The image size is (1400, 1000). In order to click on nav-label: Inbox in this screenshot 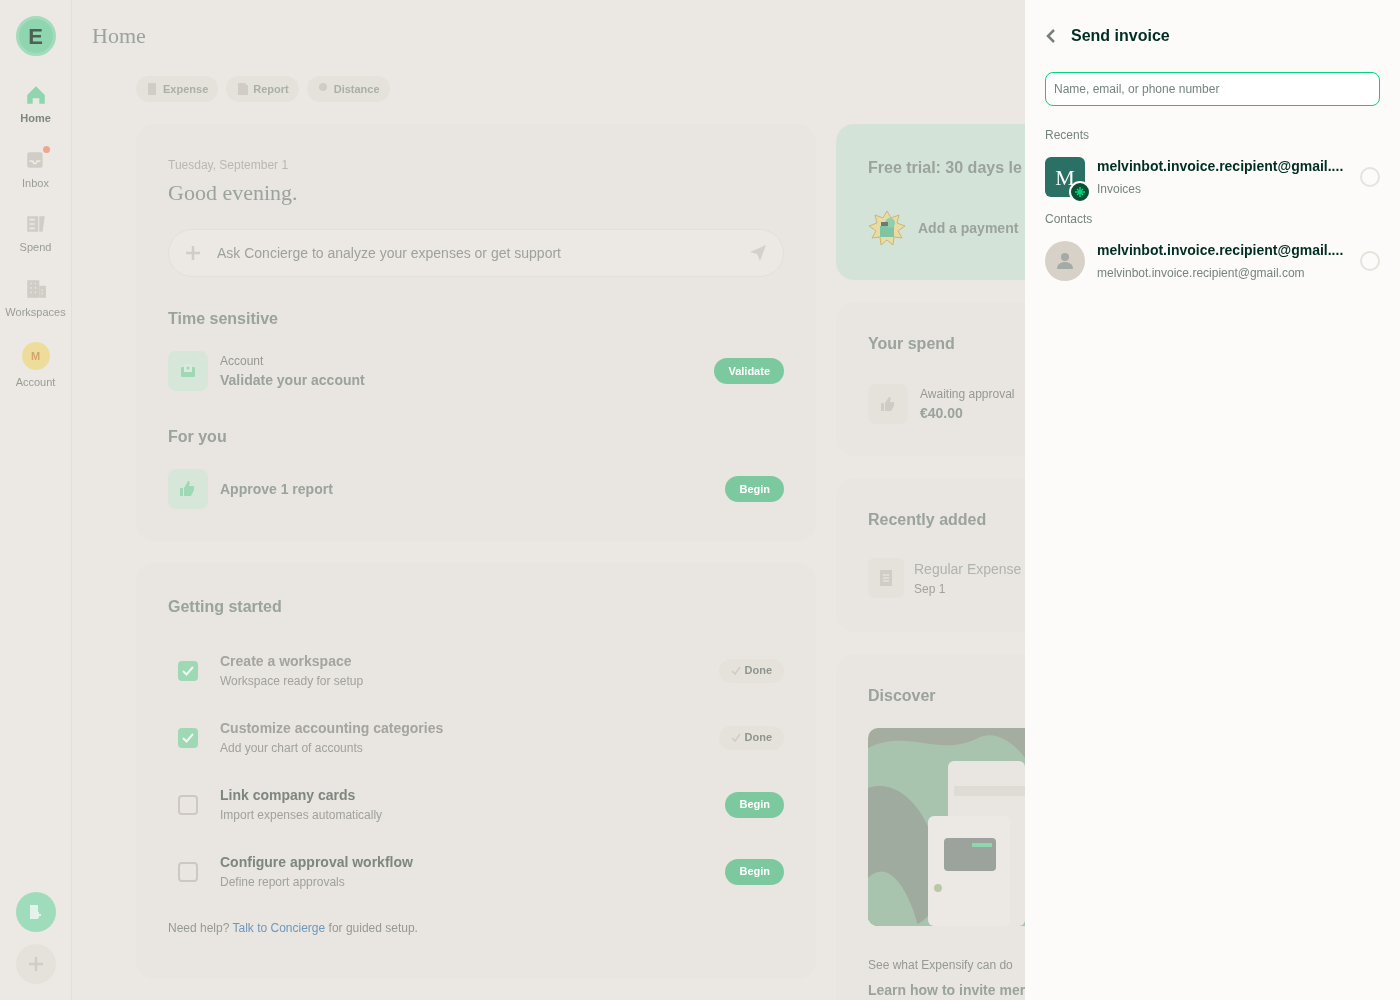, I will do `click(35, 182)`.